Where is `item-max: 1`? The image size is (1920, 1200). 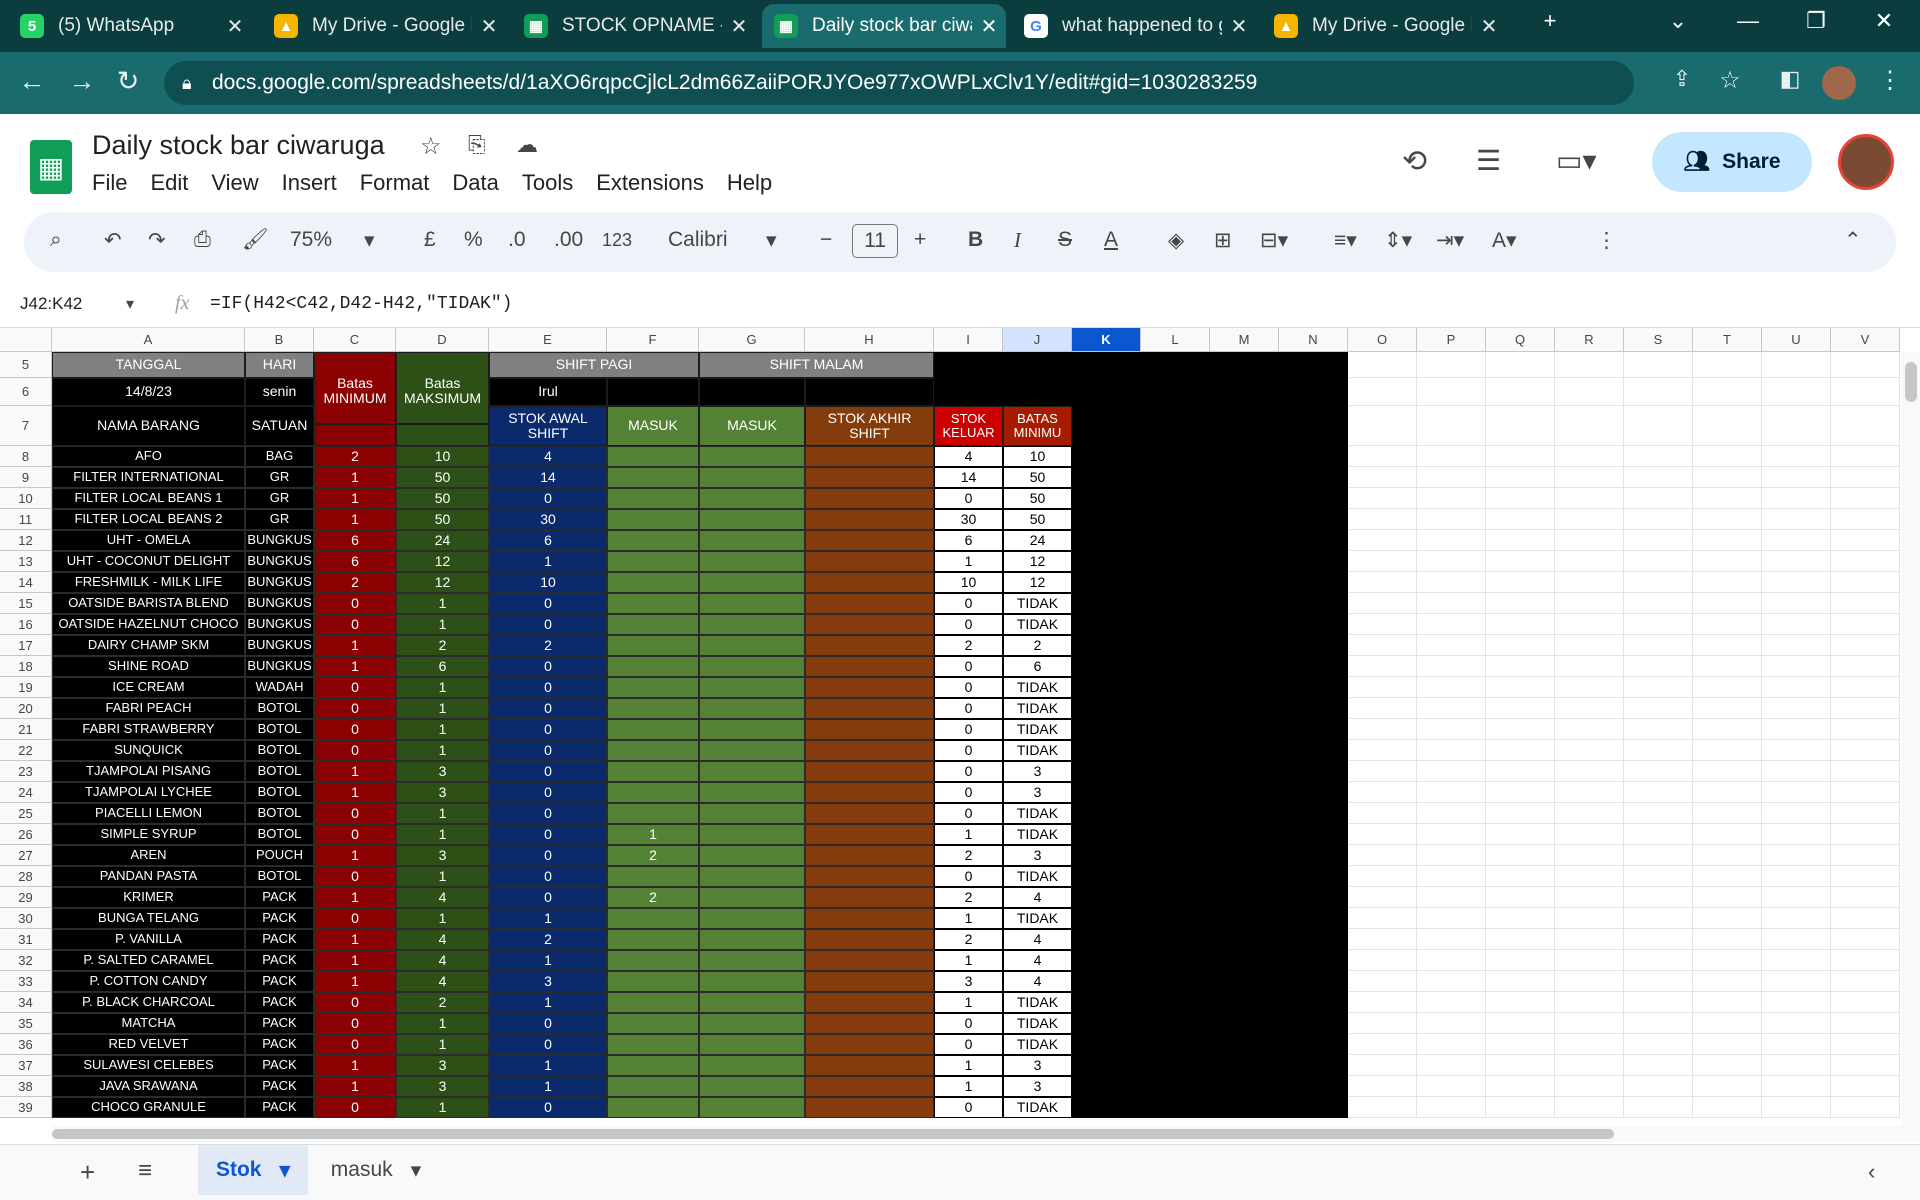 item-max: 1 is located at coordinates (442, 1107).